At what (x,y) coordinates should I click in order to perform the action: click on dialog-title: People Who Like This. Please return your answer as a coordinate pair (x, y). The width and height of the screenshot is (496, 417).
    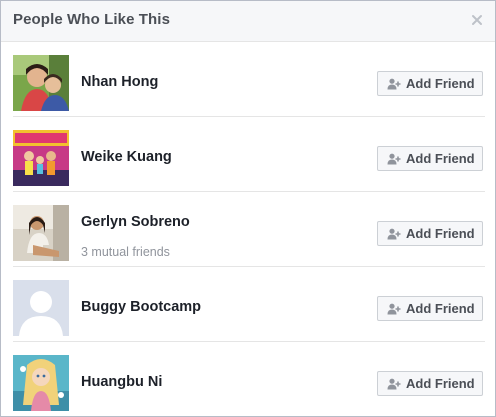
    Looking at the image, I should click on (92, 19).